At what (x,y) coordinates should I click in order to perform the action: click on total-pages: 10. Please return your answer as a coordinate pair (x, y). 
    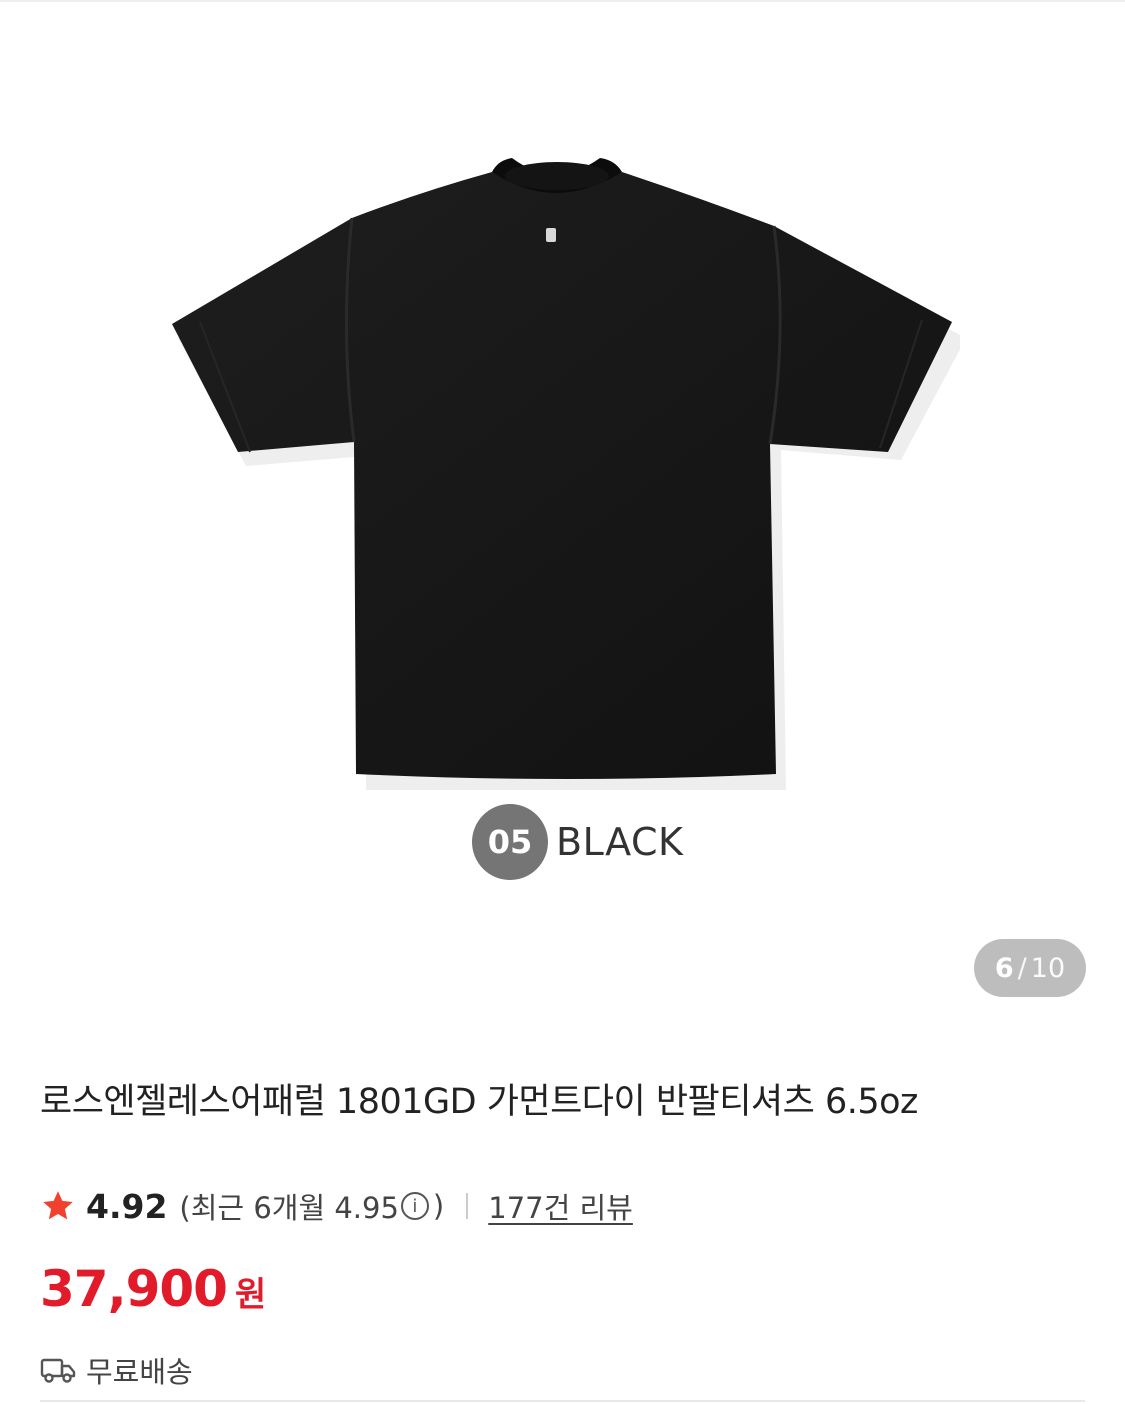
    Looking at the image, I should click on (1048, 968).